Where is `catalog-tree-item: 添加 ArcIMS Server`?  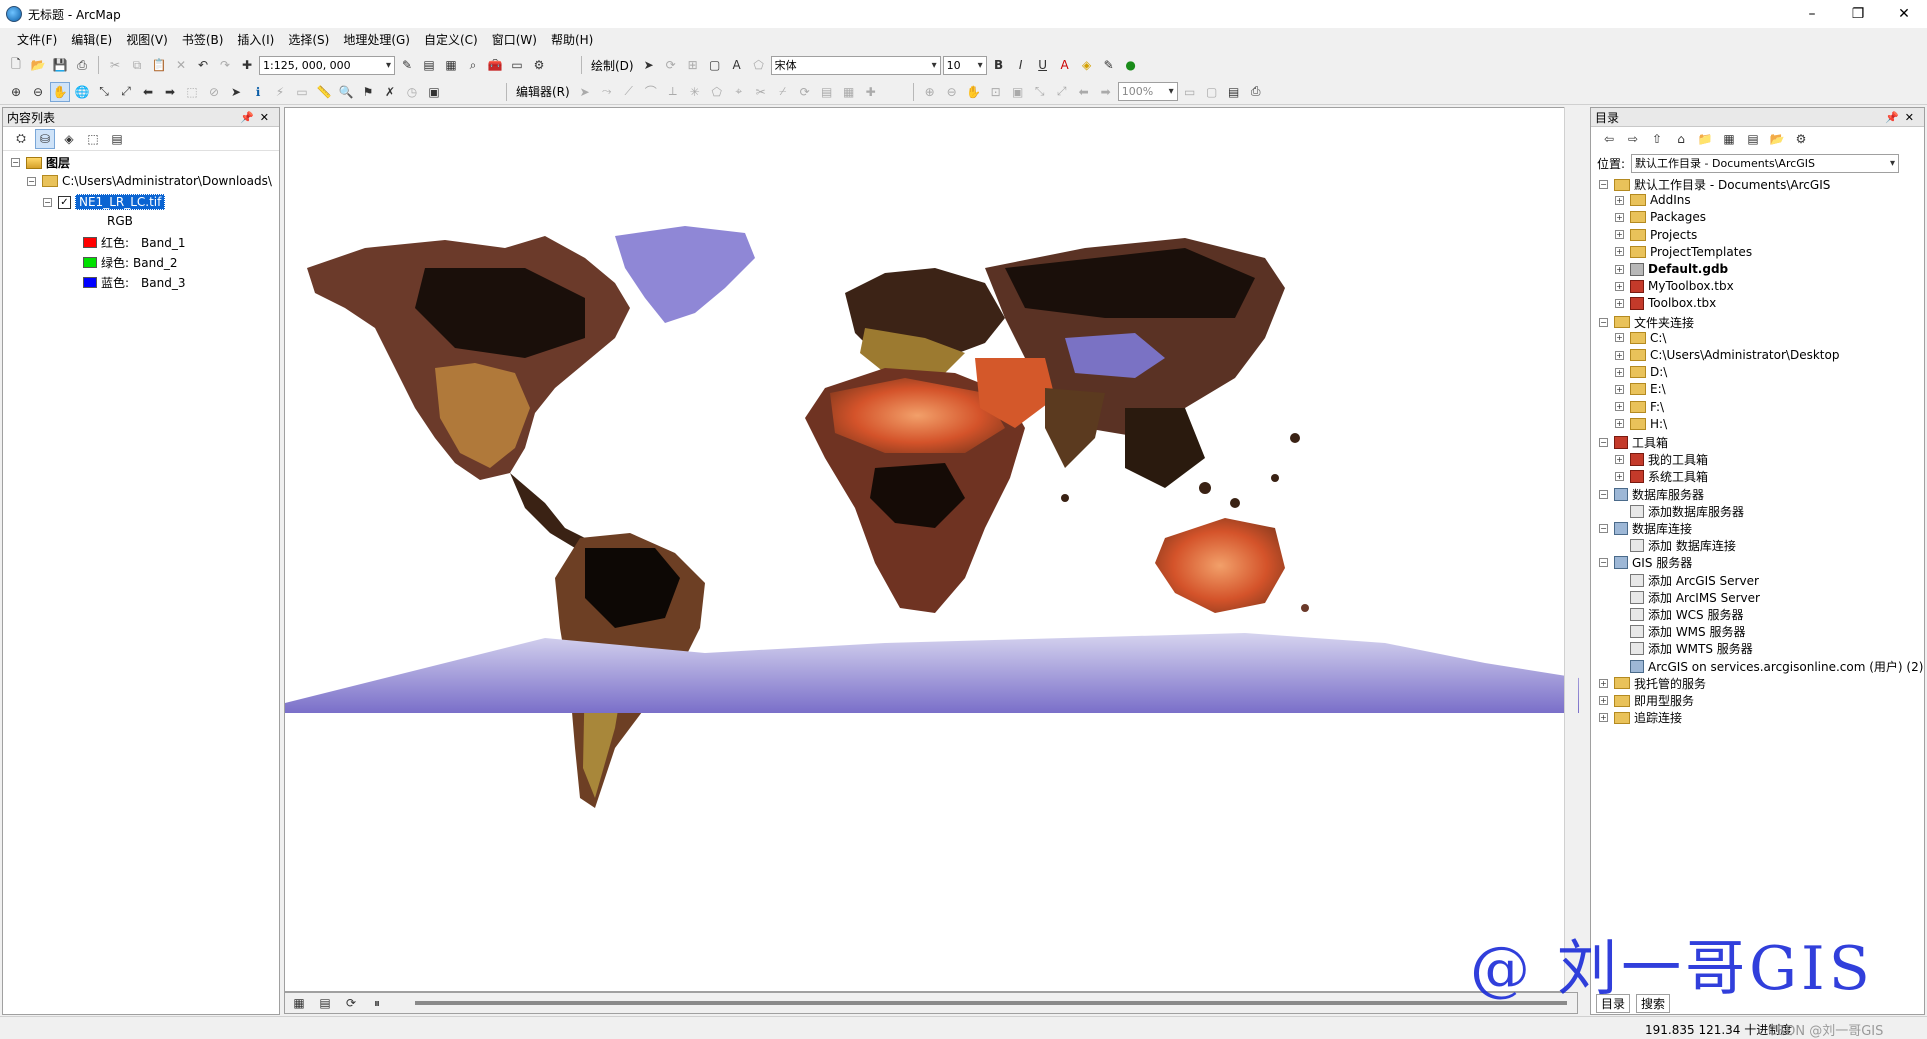 catalog-tree-item: 添加 ArcIMS Server is located at coordinates (1687, 597).